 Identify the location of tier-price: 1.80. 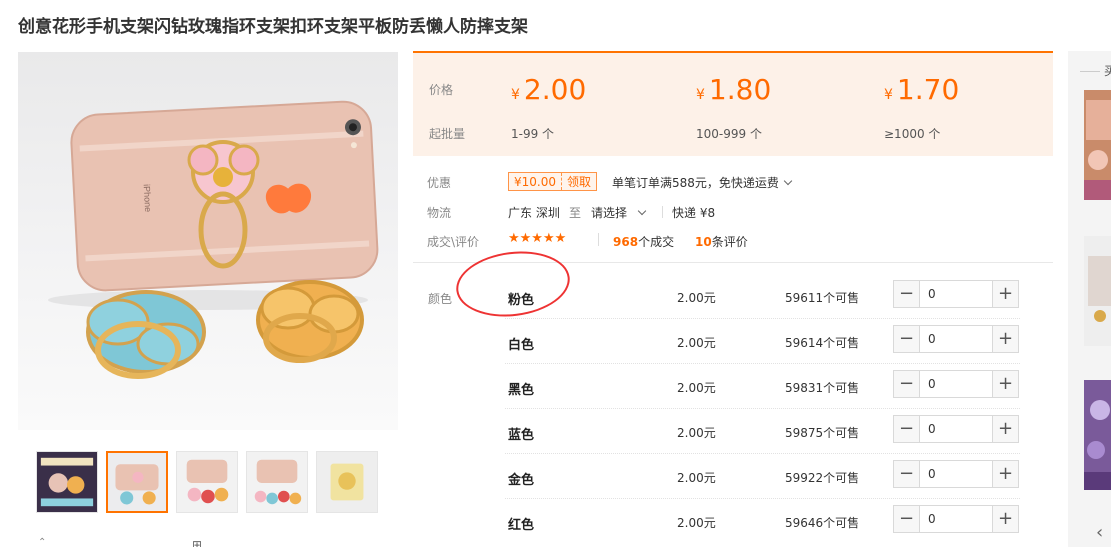
(740, 89).